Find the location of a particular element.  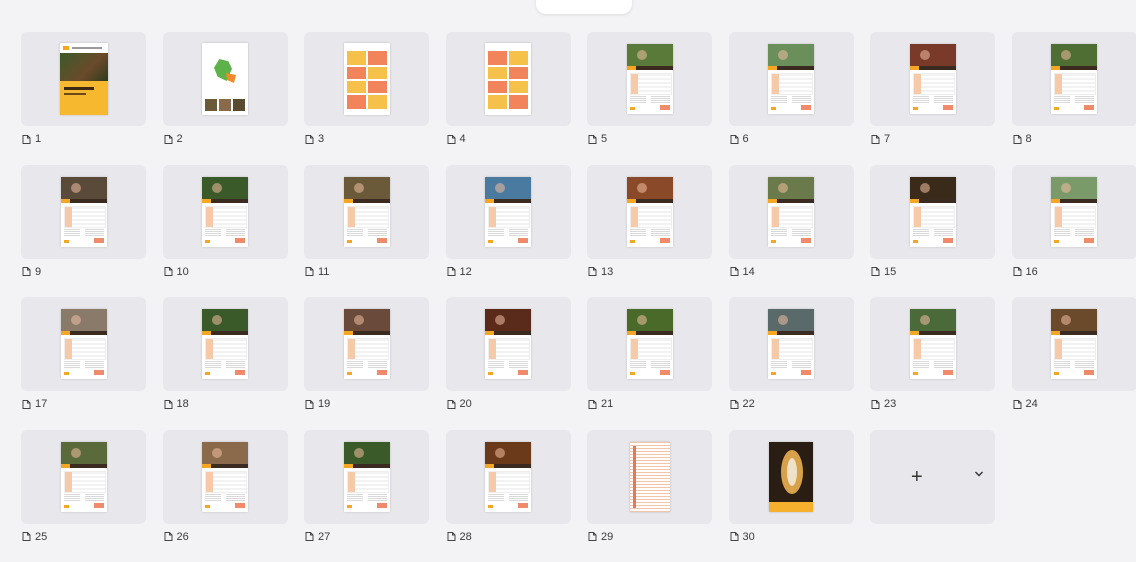

slide-item: 6 is located at coordinates (791, 98).